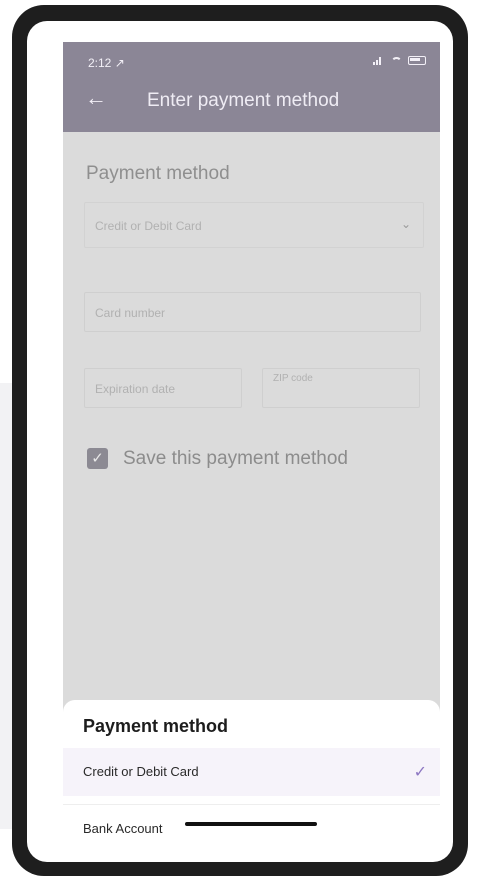 This screenshot has width=480, height=881. Describe the element at coordinates (396, 60) in the screenshot. I see `wifi-icon` at that location.